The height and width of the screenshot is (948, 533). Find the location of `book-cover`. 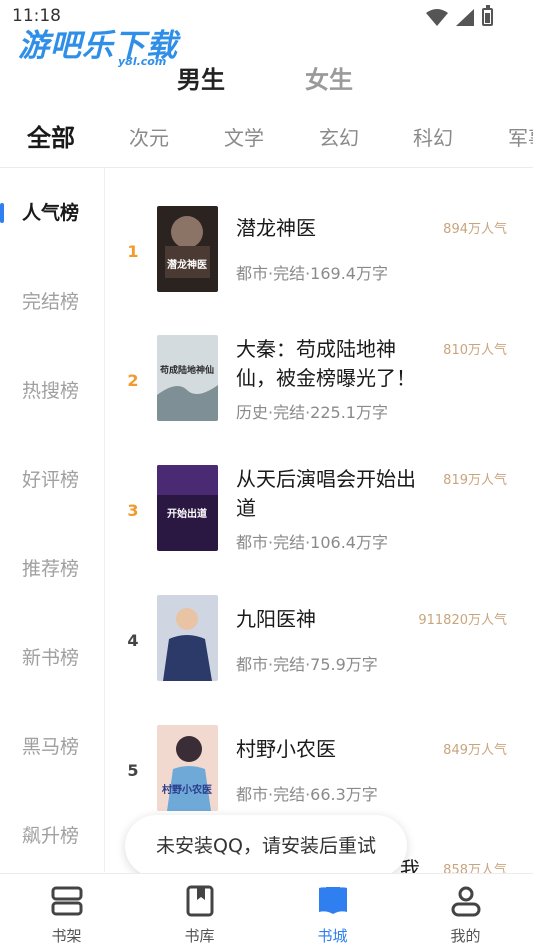

book-cover is located at coordinates (187, 638).